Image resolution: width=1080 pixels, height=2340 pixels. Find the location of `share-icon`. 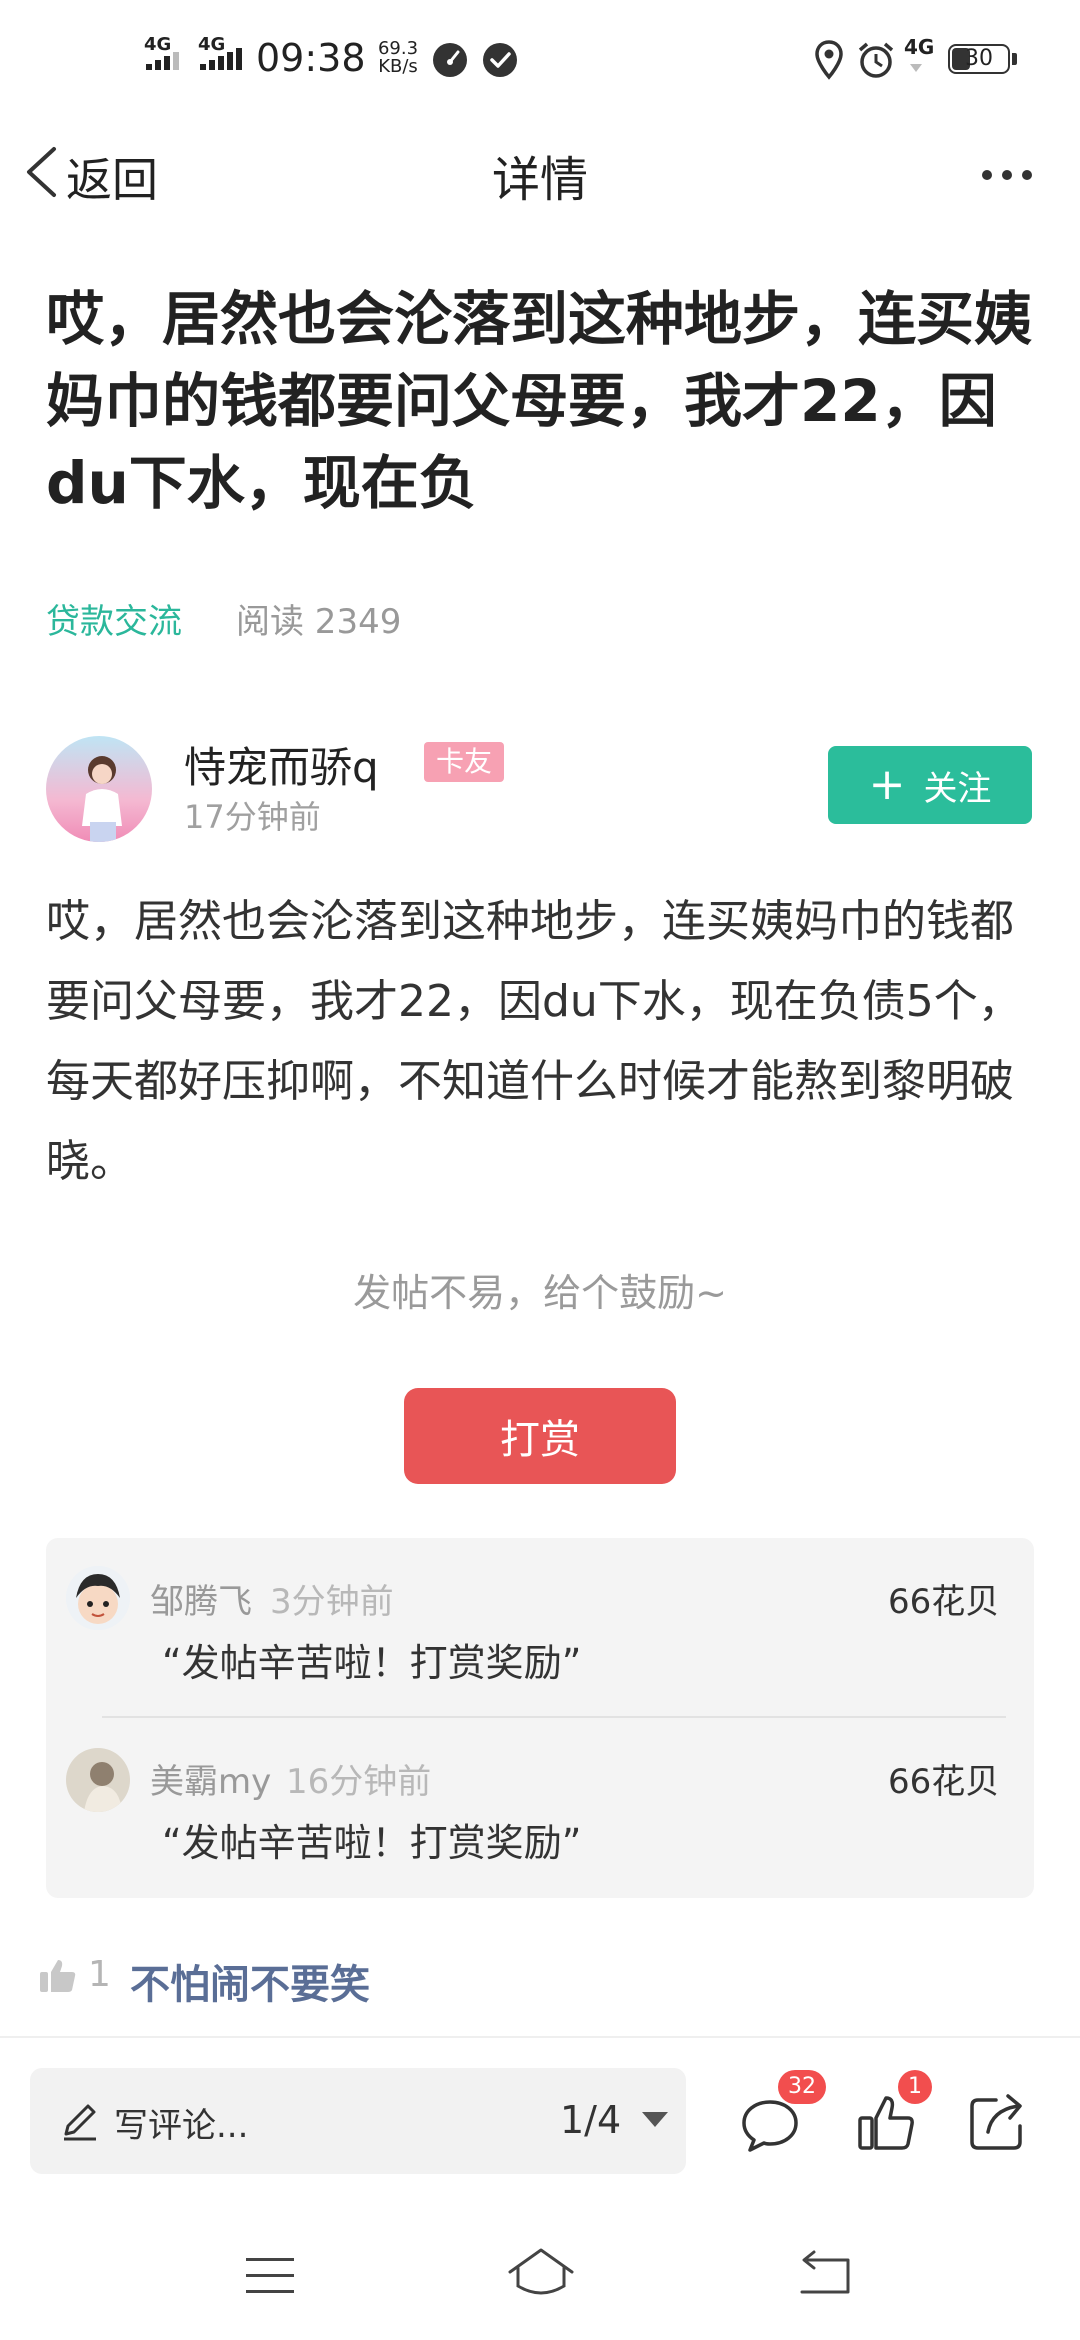

share-icon is located at coordinates (998, 2122).